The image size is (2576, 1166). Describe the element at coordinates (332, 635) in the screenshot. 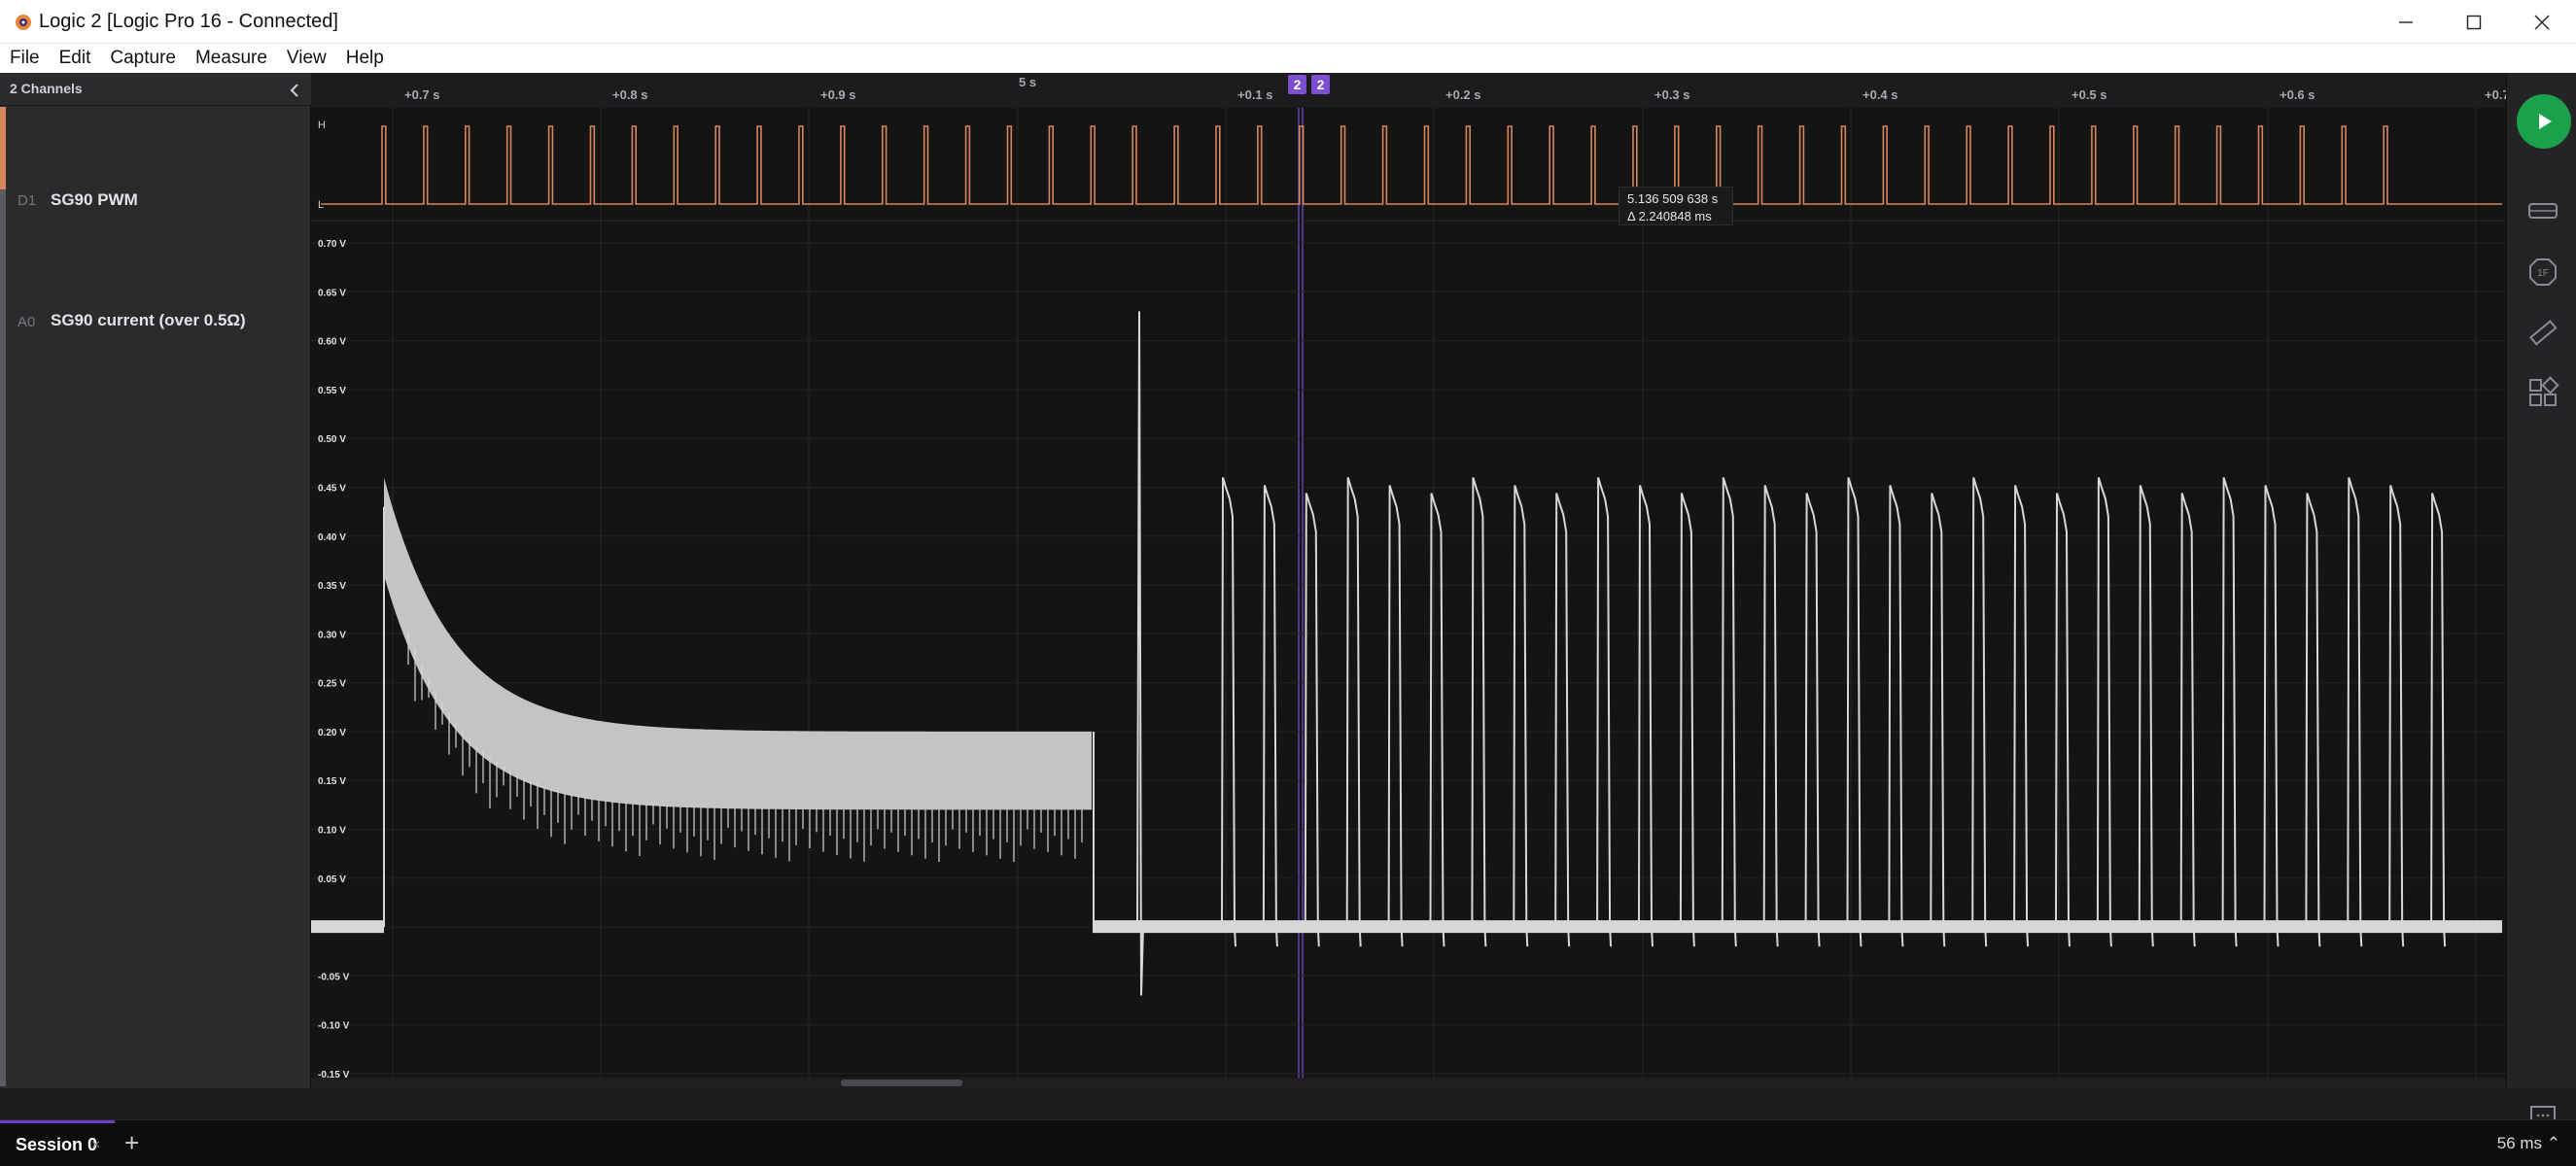

I see `voltage-tick-label: 0.30 V` at that location.